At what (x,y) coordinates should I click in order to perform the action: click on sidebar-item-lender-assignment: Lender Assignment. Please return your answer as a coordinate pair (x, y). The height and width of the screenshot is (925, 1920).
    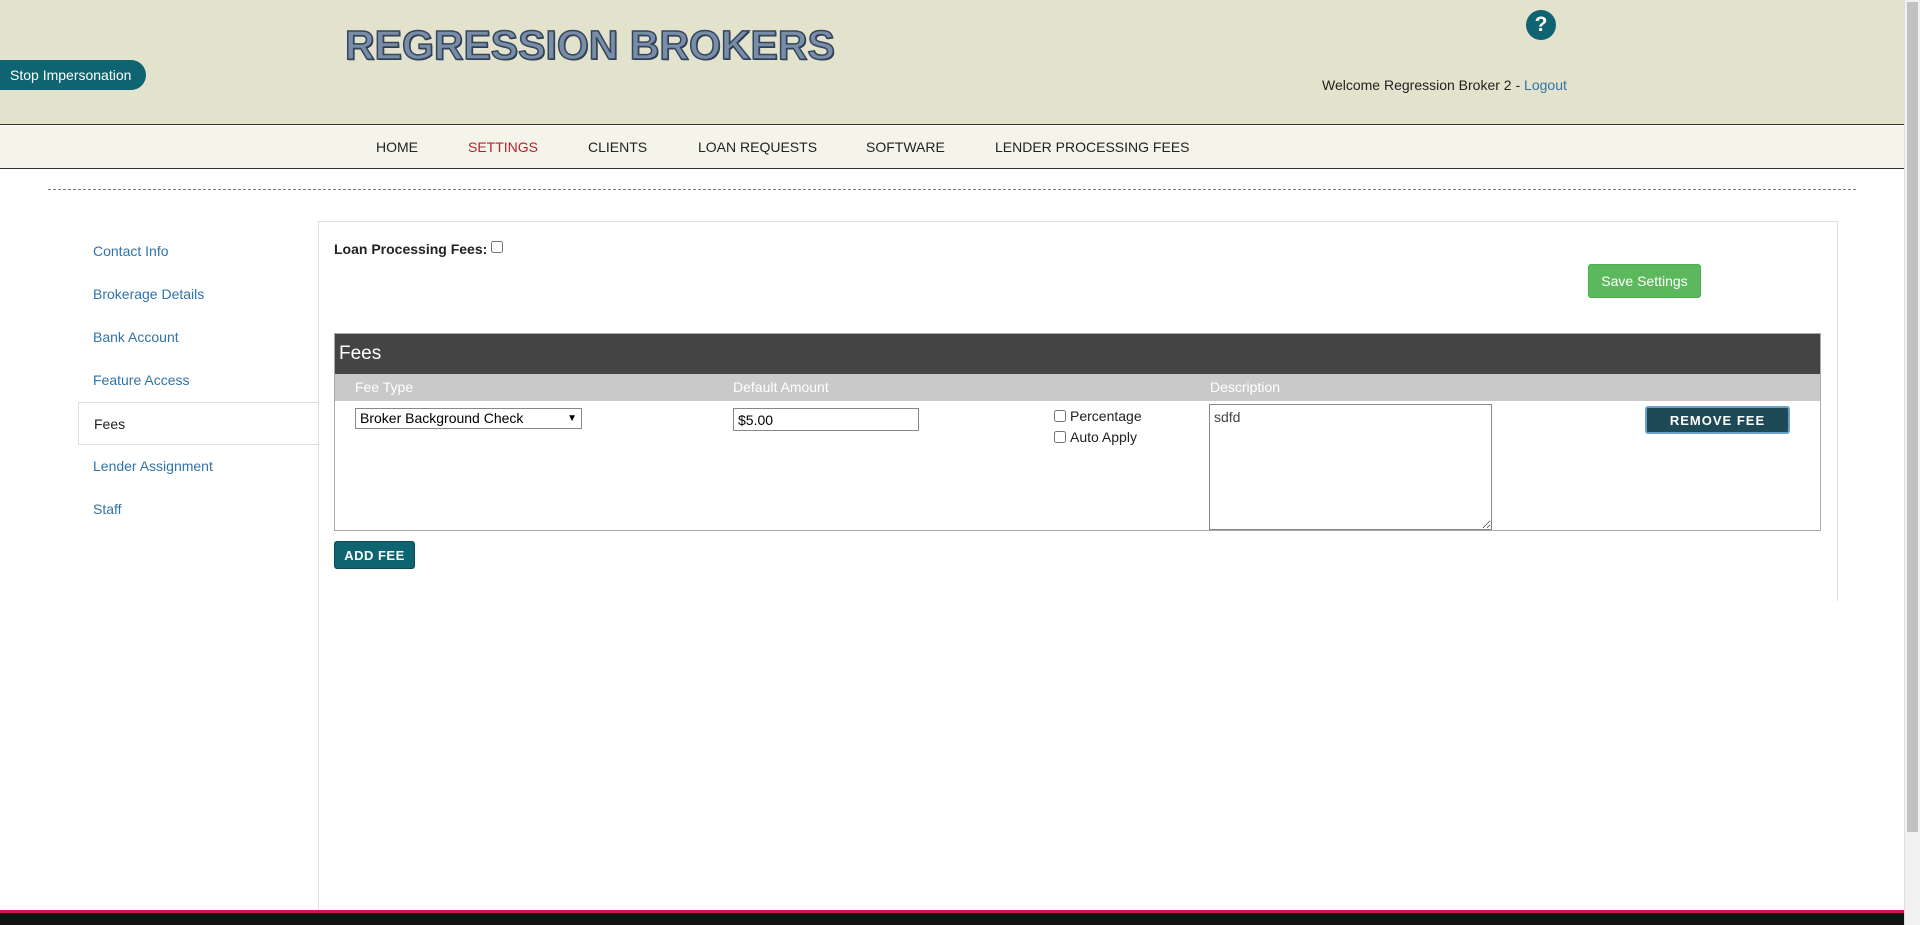
    Looking at the image, I should click on (198, 466).